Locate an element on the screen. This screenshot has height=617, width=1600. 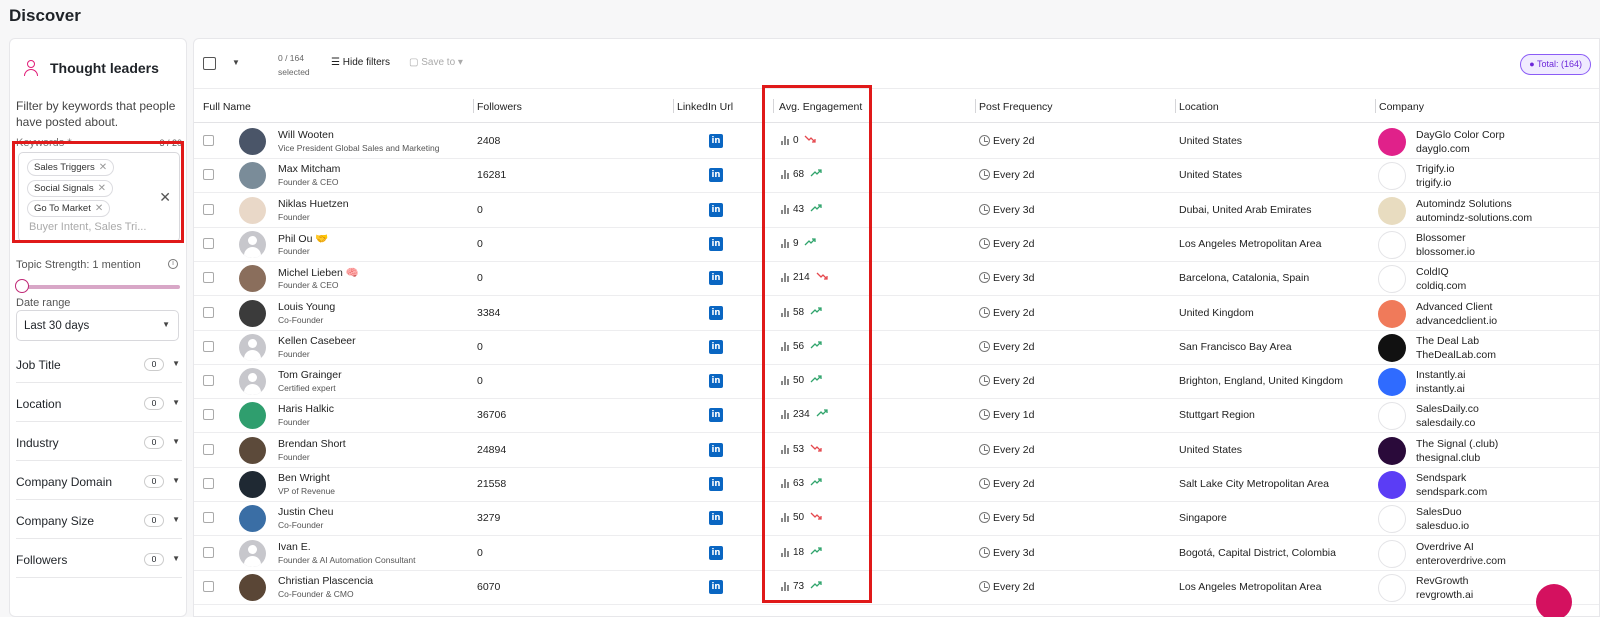
company-domain: revgrowth.ai is located at coordinates (1444, 595).